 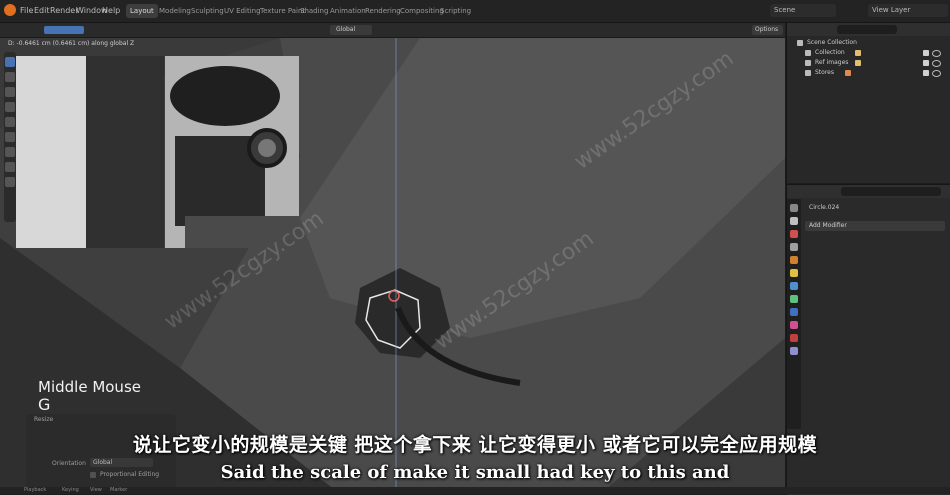 What do you see at coordinates (89, 387) in the screenshot?
I see `key-overlay-mouse: Middle Mouse` at bounding box center [89, 387].